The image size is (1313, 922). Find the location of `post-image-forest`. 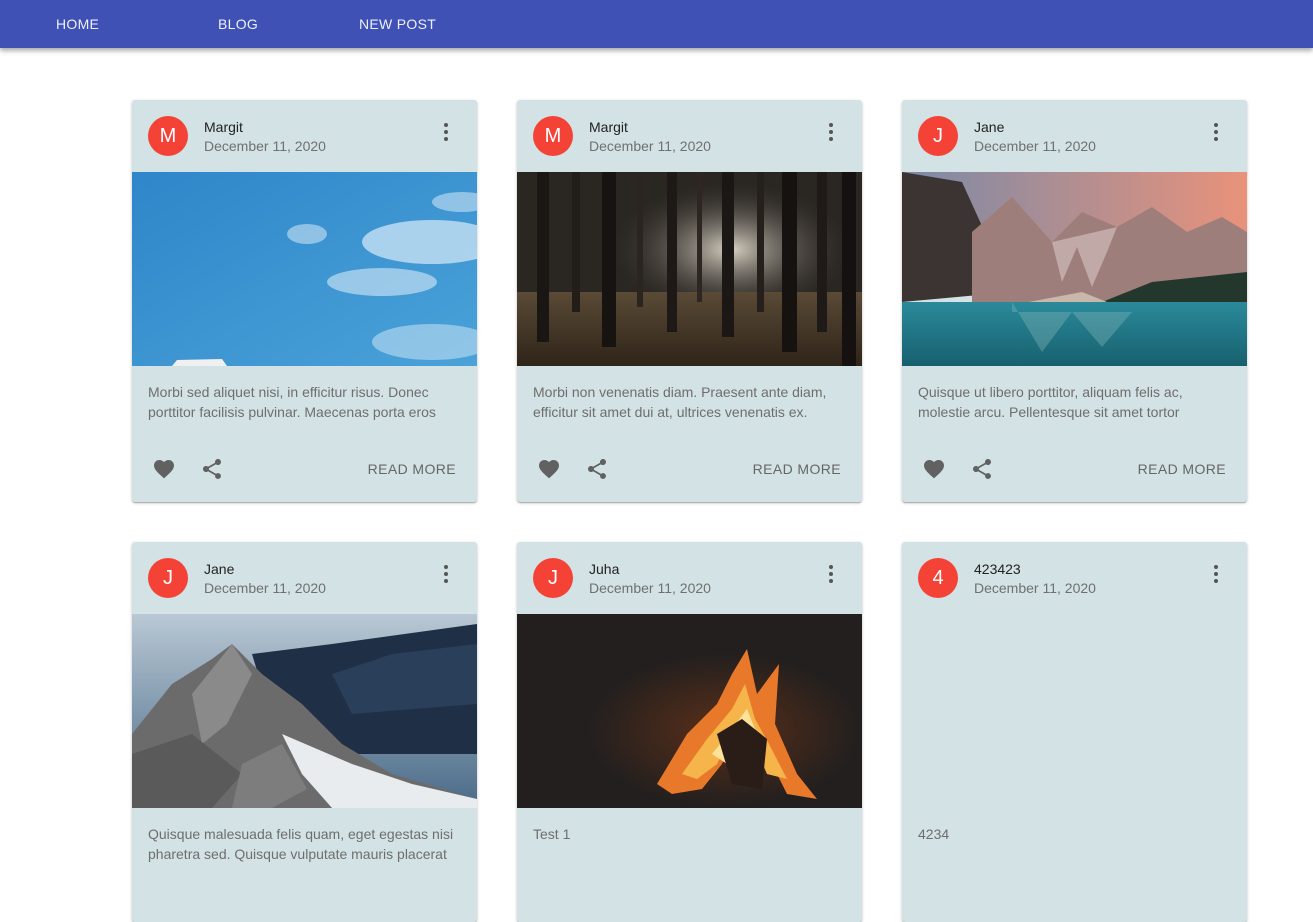

post-image-forest is located at coordinates (689, 269).